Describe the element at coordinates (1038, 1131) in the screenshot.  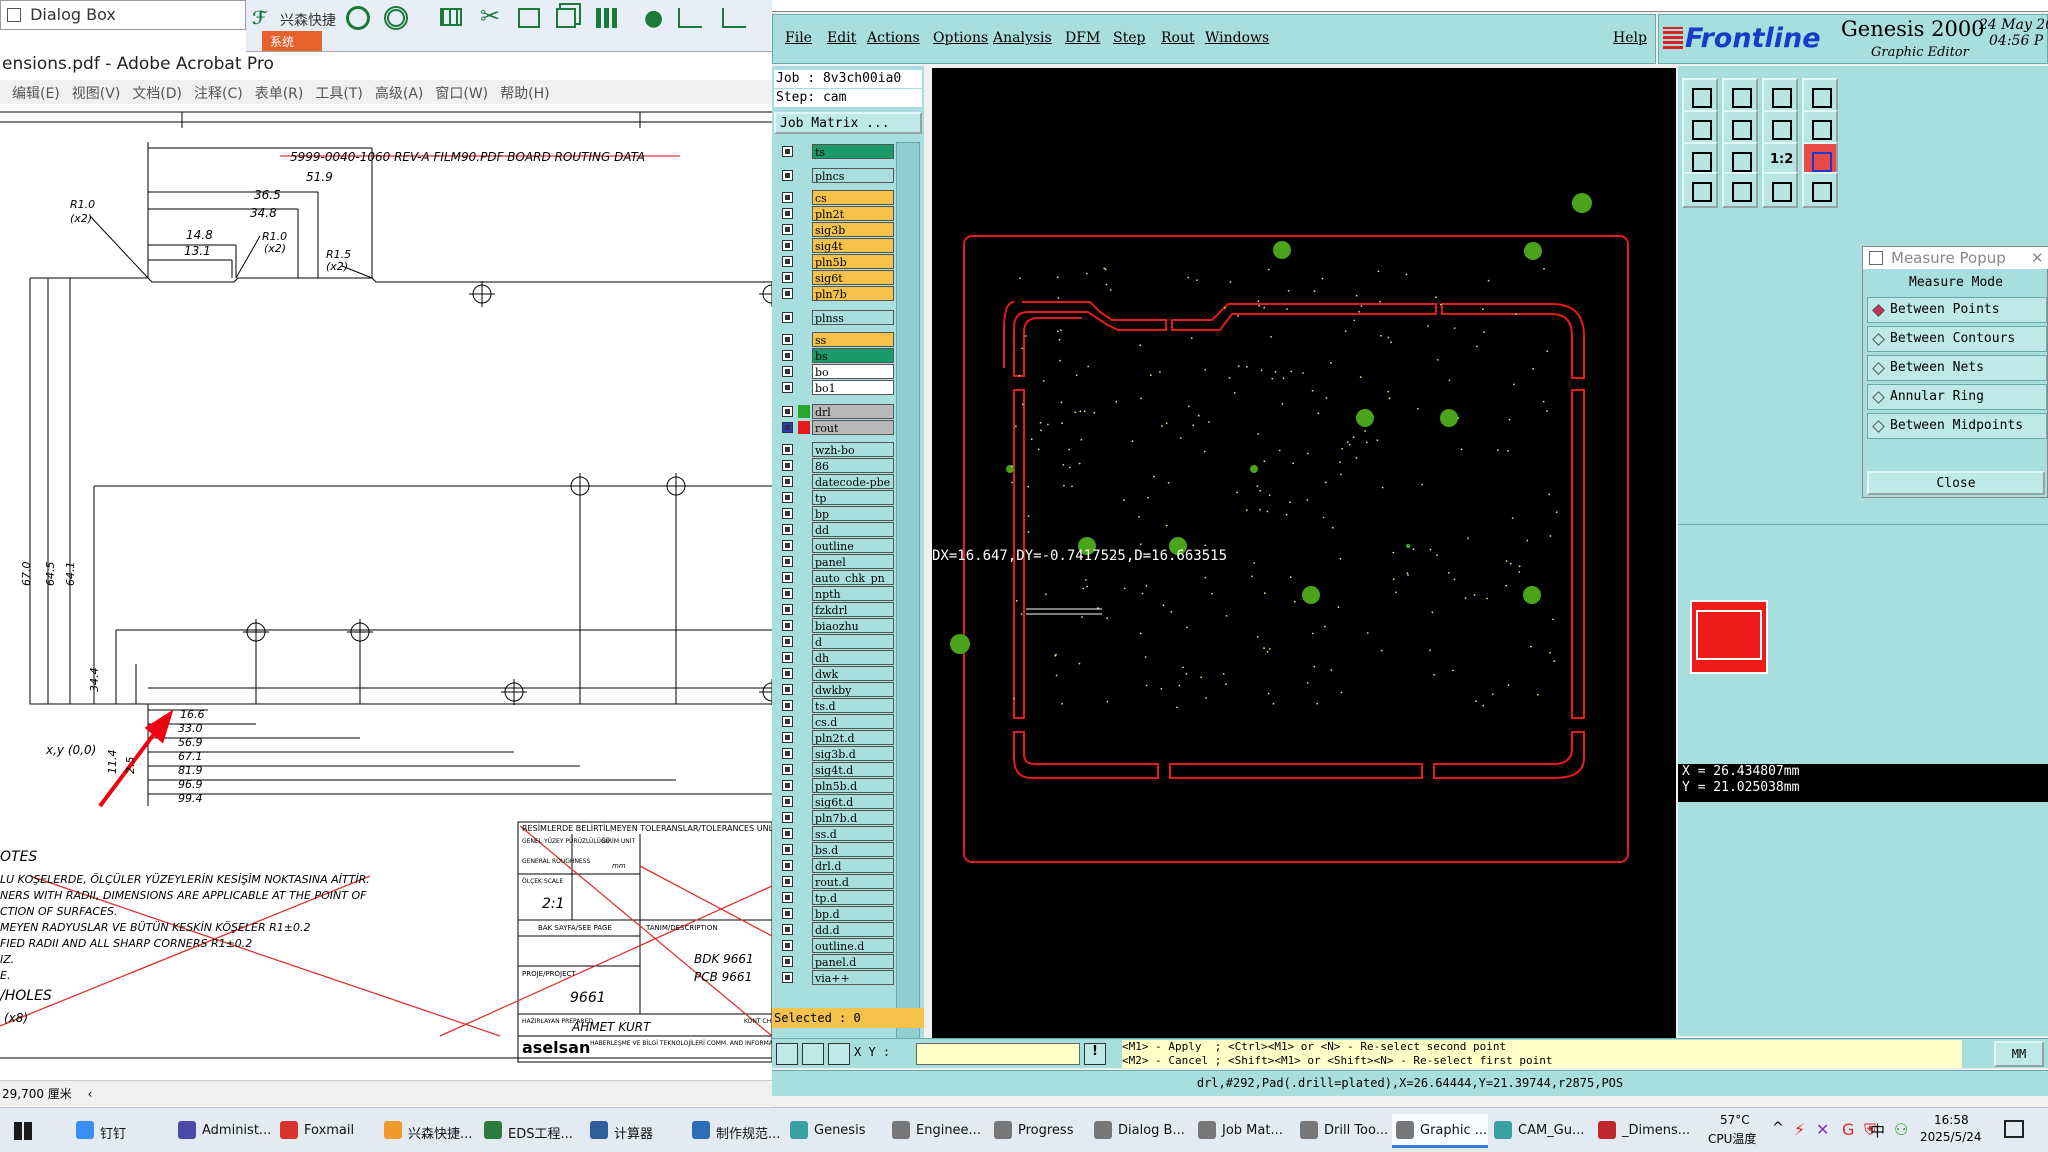
I see `taskbar-app: Progress` at that location.